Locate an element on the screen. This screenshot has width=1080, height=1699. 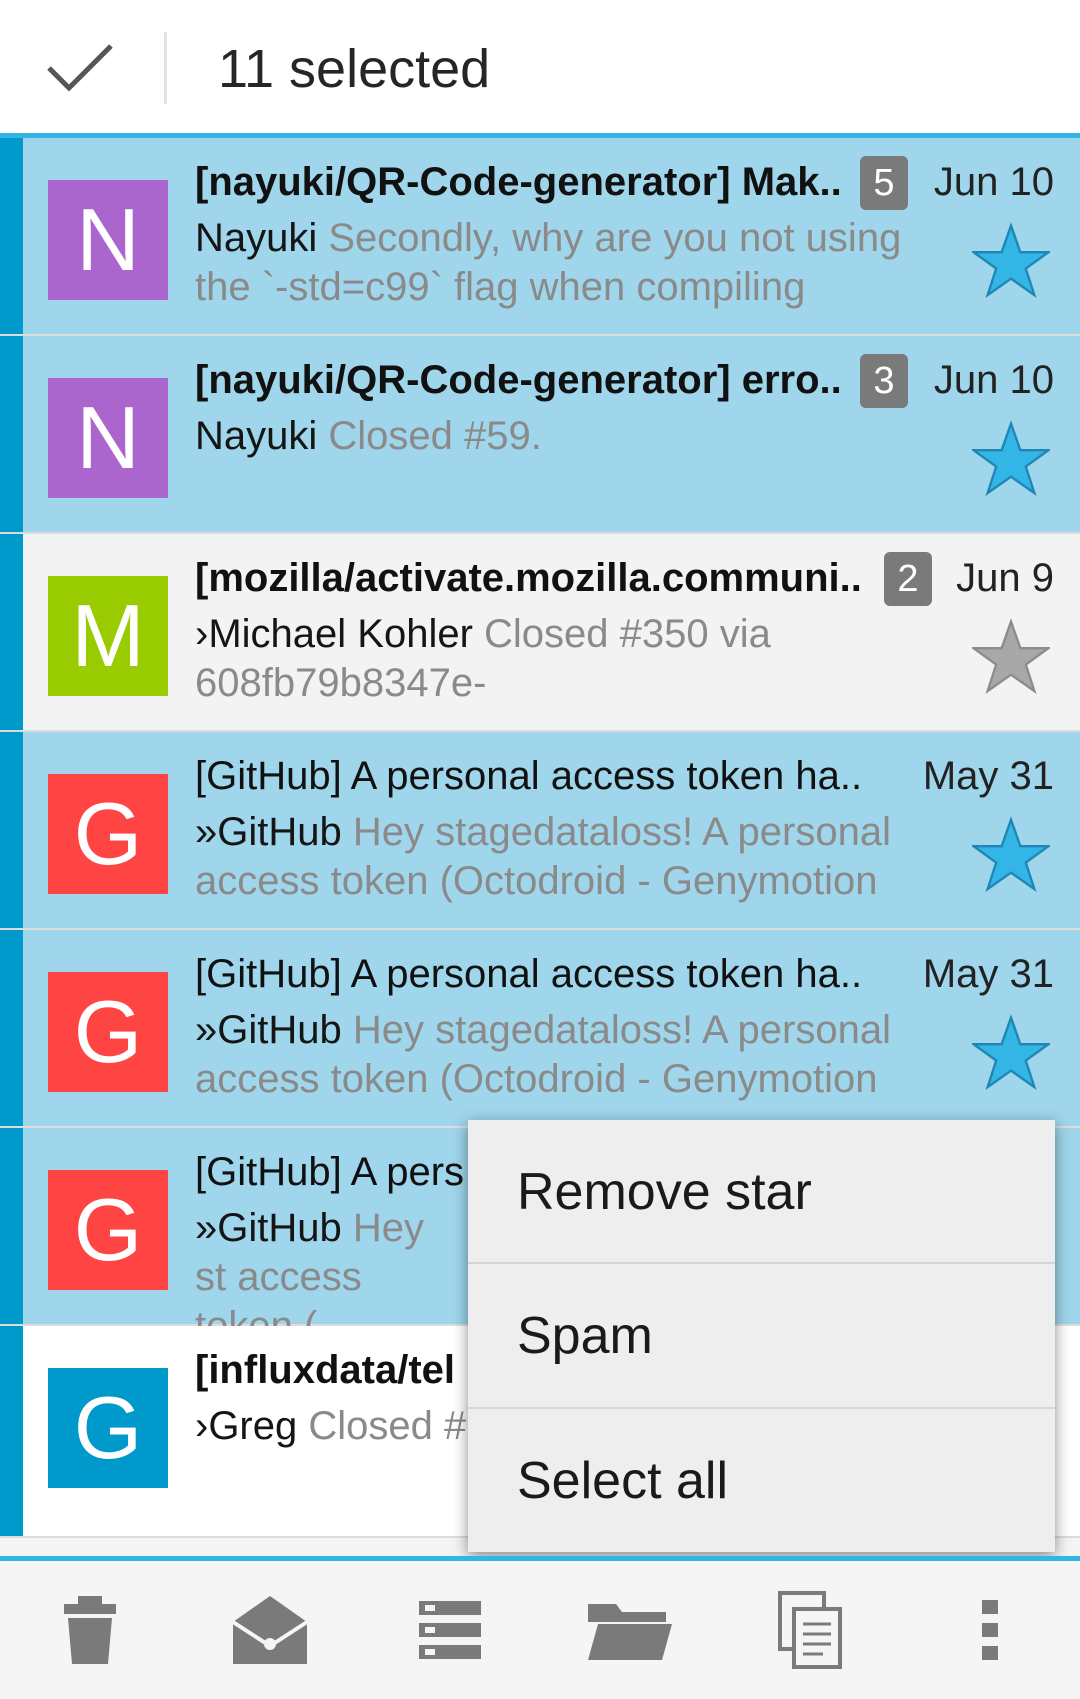
menu-item-label: Remove star is located at coordinates (664, 1192).